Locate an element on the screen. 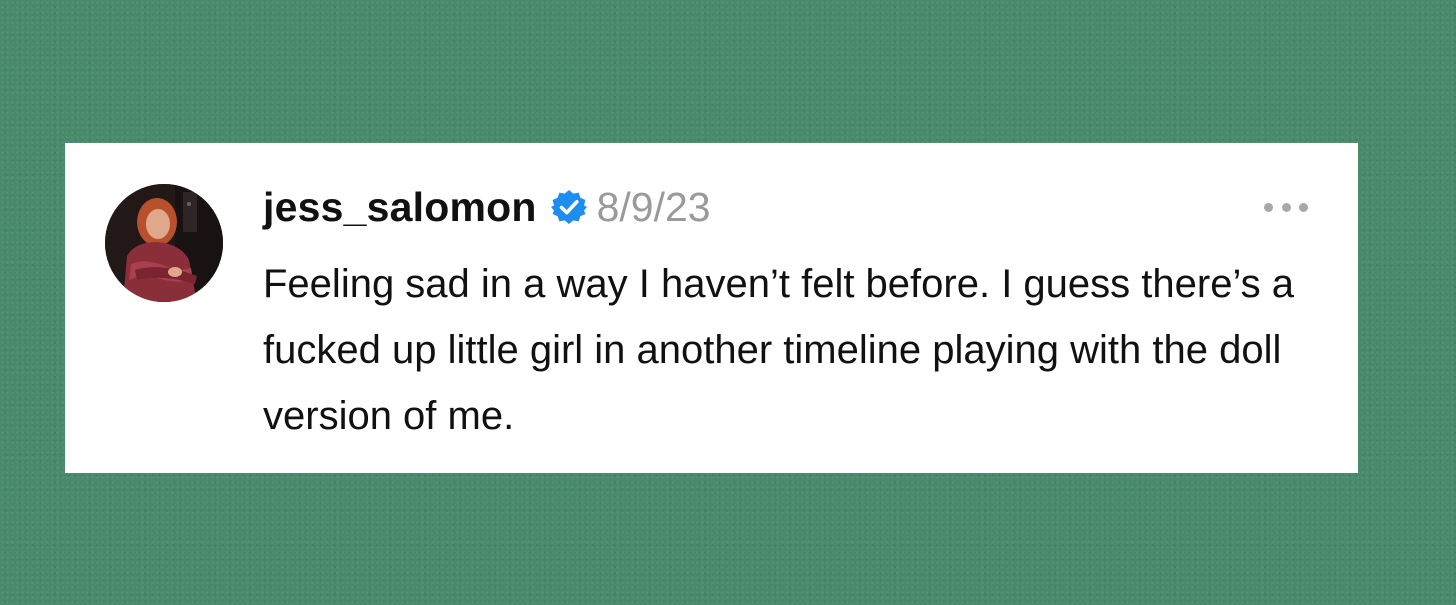 The image size is (1456, 605). profile-photo is located at coordinates (164, 243).